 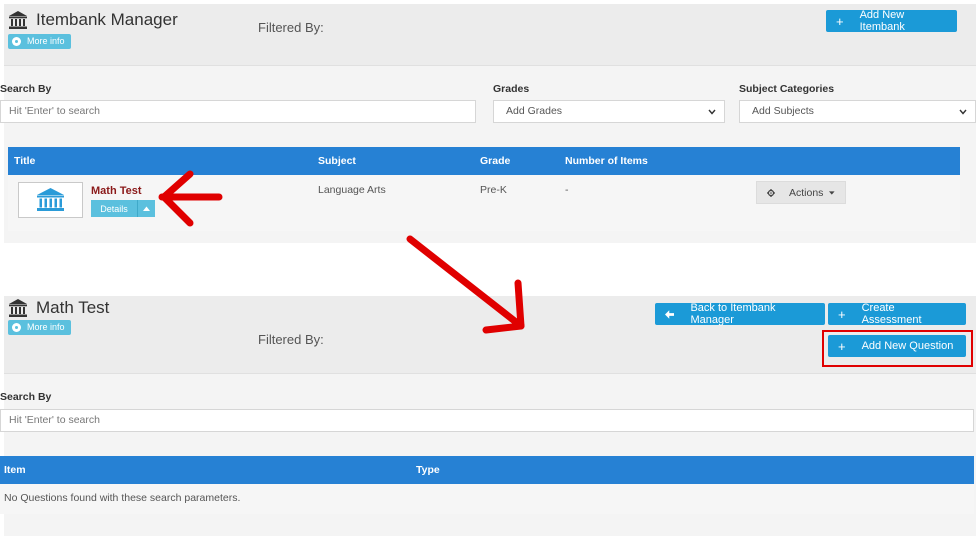 I want to click on grades-label: Grades, so click(x=511, y=89).